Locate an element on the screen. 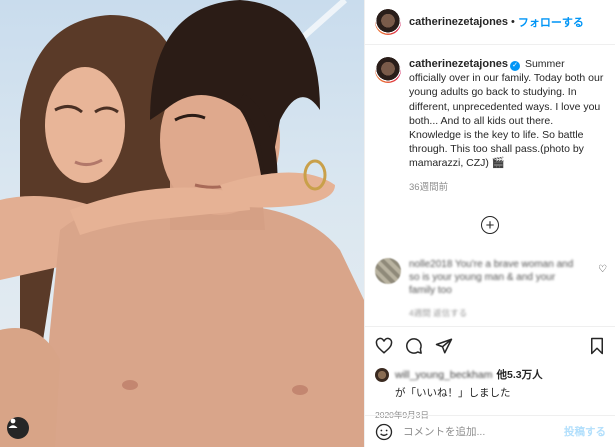 The width and height of the screenshot is (615, 447). header-username: catherinezetajones is located at coordinates (458, 22).